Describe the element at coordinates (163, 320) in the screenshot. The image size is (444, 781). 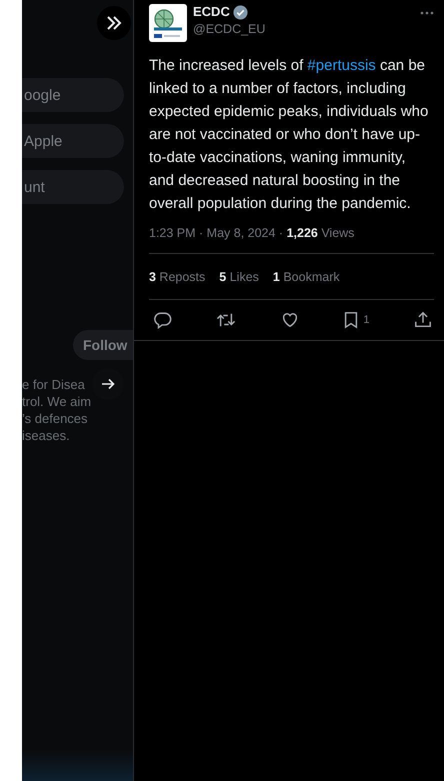
I see `reply-icon` at that location.